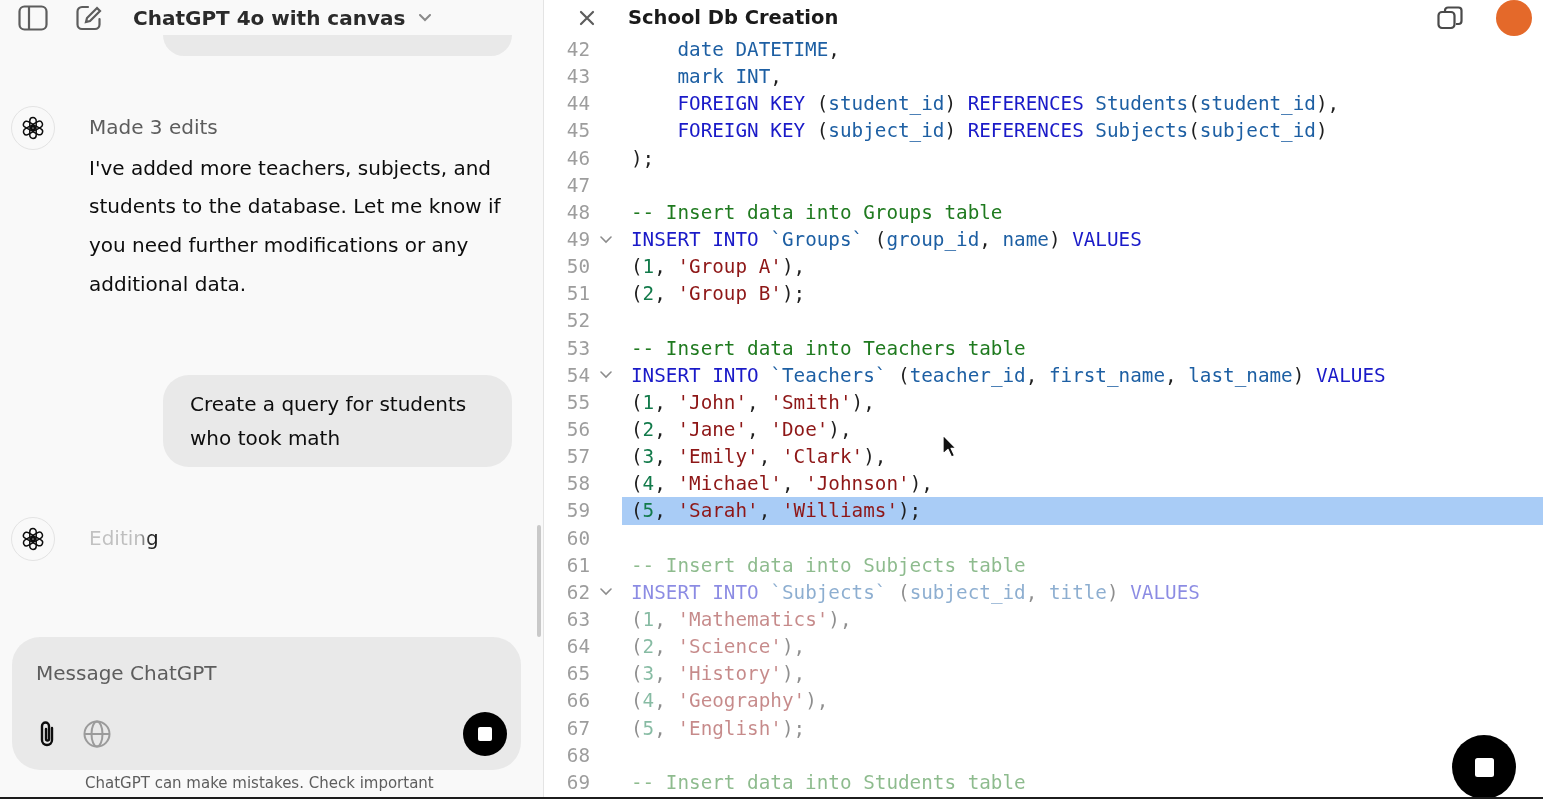 The width and height of the screenshot is (1543, 799). Describe the element at coordinates (577, 294) in the screenshot. I see `line-number: 51` at that location.